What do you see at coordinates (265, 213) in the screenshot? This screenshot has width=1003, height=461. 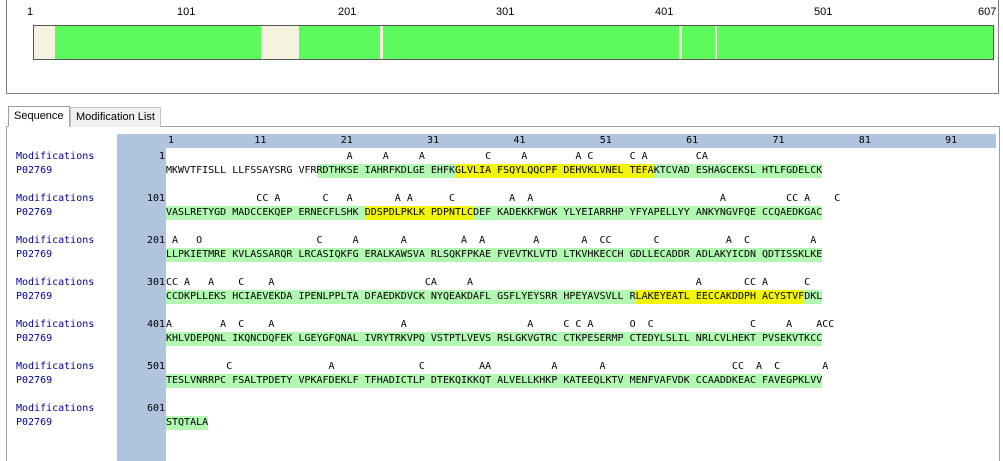 I see `covered-residues: VASLRETYGD MADCCEKQEP ERNECFLSHK` at bounding box center [265, 213].